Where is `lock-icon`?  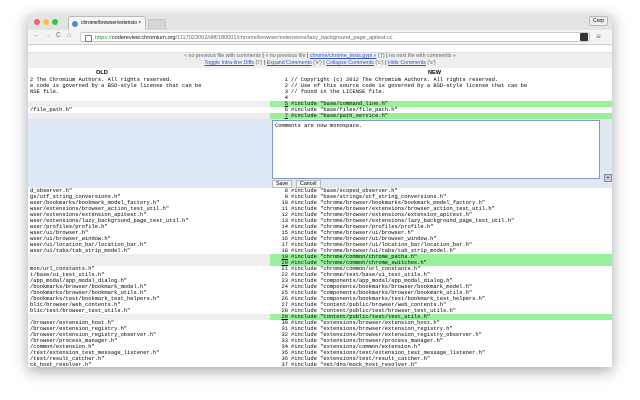 lock-icon is located at coordinates (88, 38).